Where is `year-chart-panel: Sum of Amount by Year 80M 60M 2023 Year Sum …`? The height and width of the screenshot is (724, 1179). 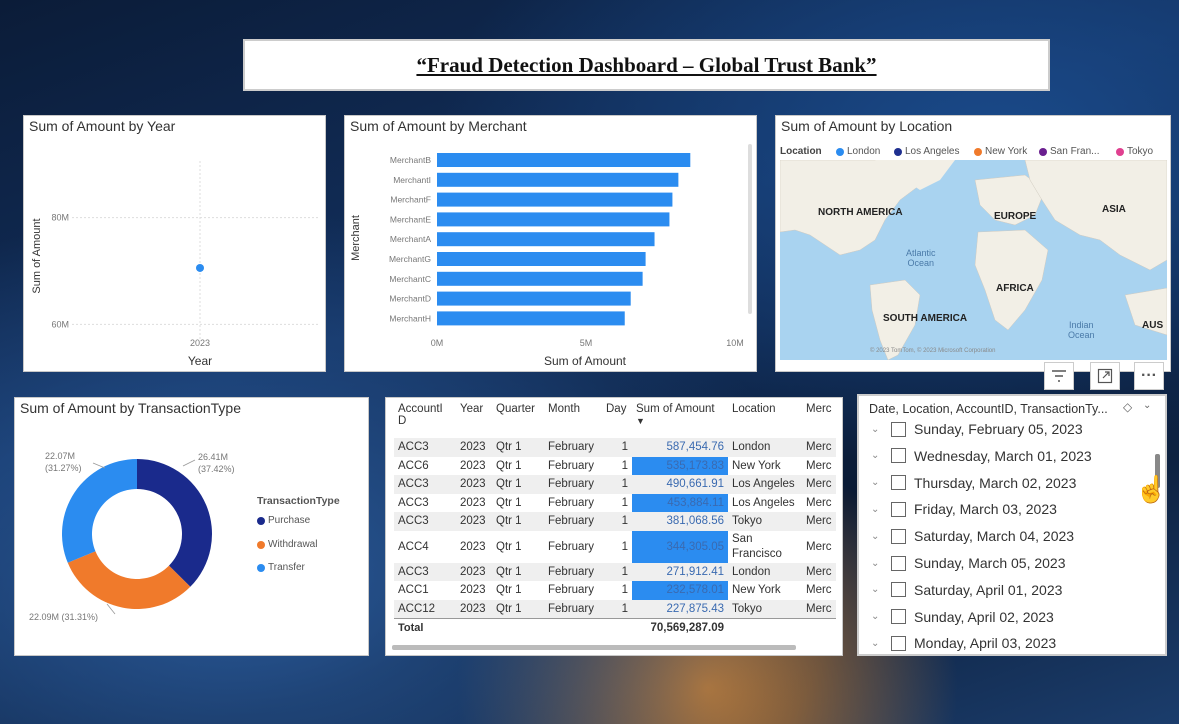 year-chart-panel: Sum of Amount by Year 80M 60M 2023 Year Sum … is located at coordinates (174, 243).